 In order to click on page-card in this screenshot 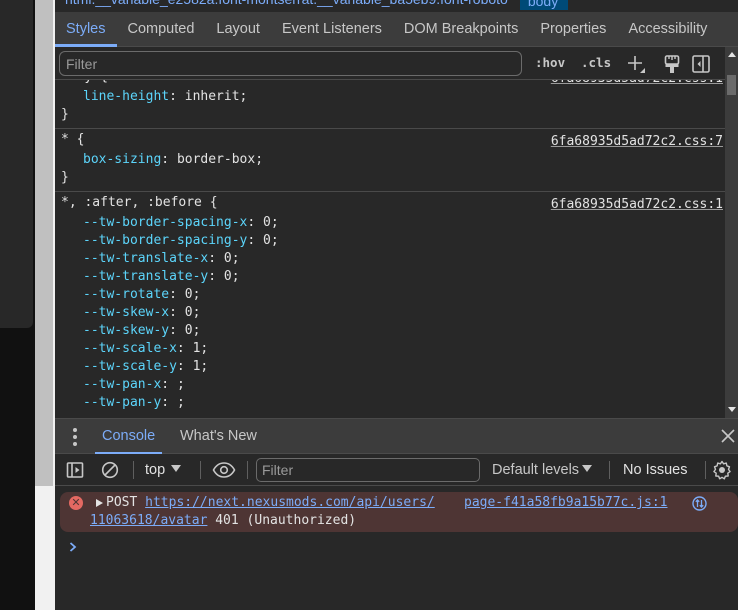, I will do `click(16, 164)`.